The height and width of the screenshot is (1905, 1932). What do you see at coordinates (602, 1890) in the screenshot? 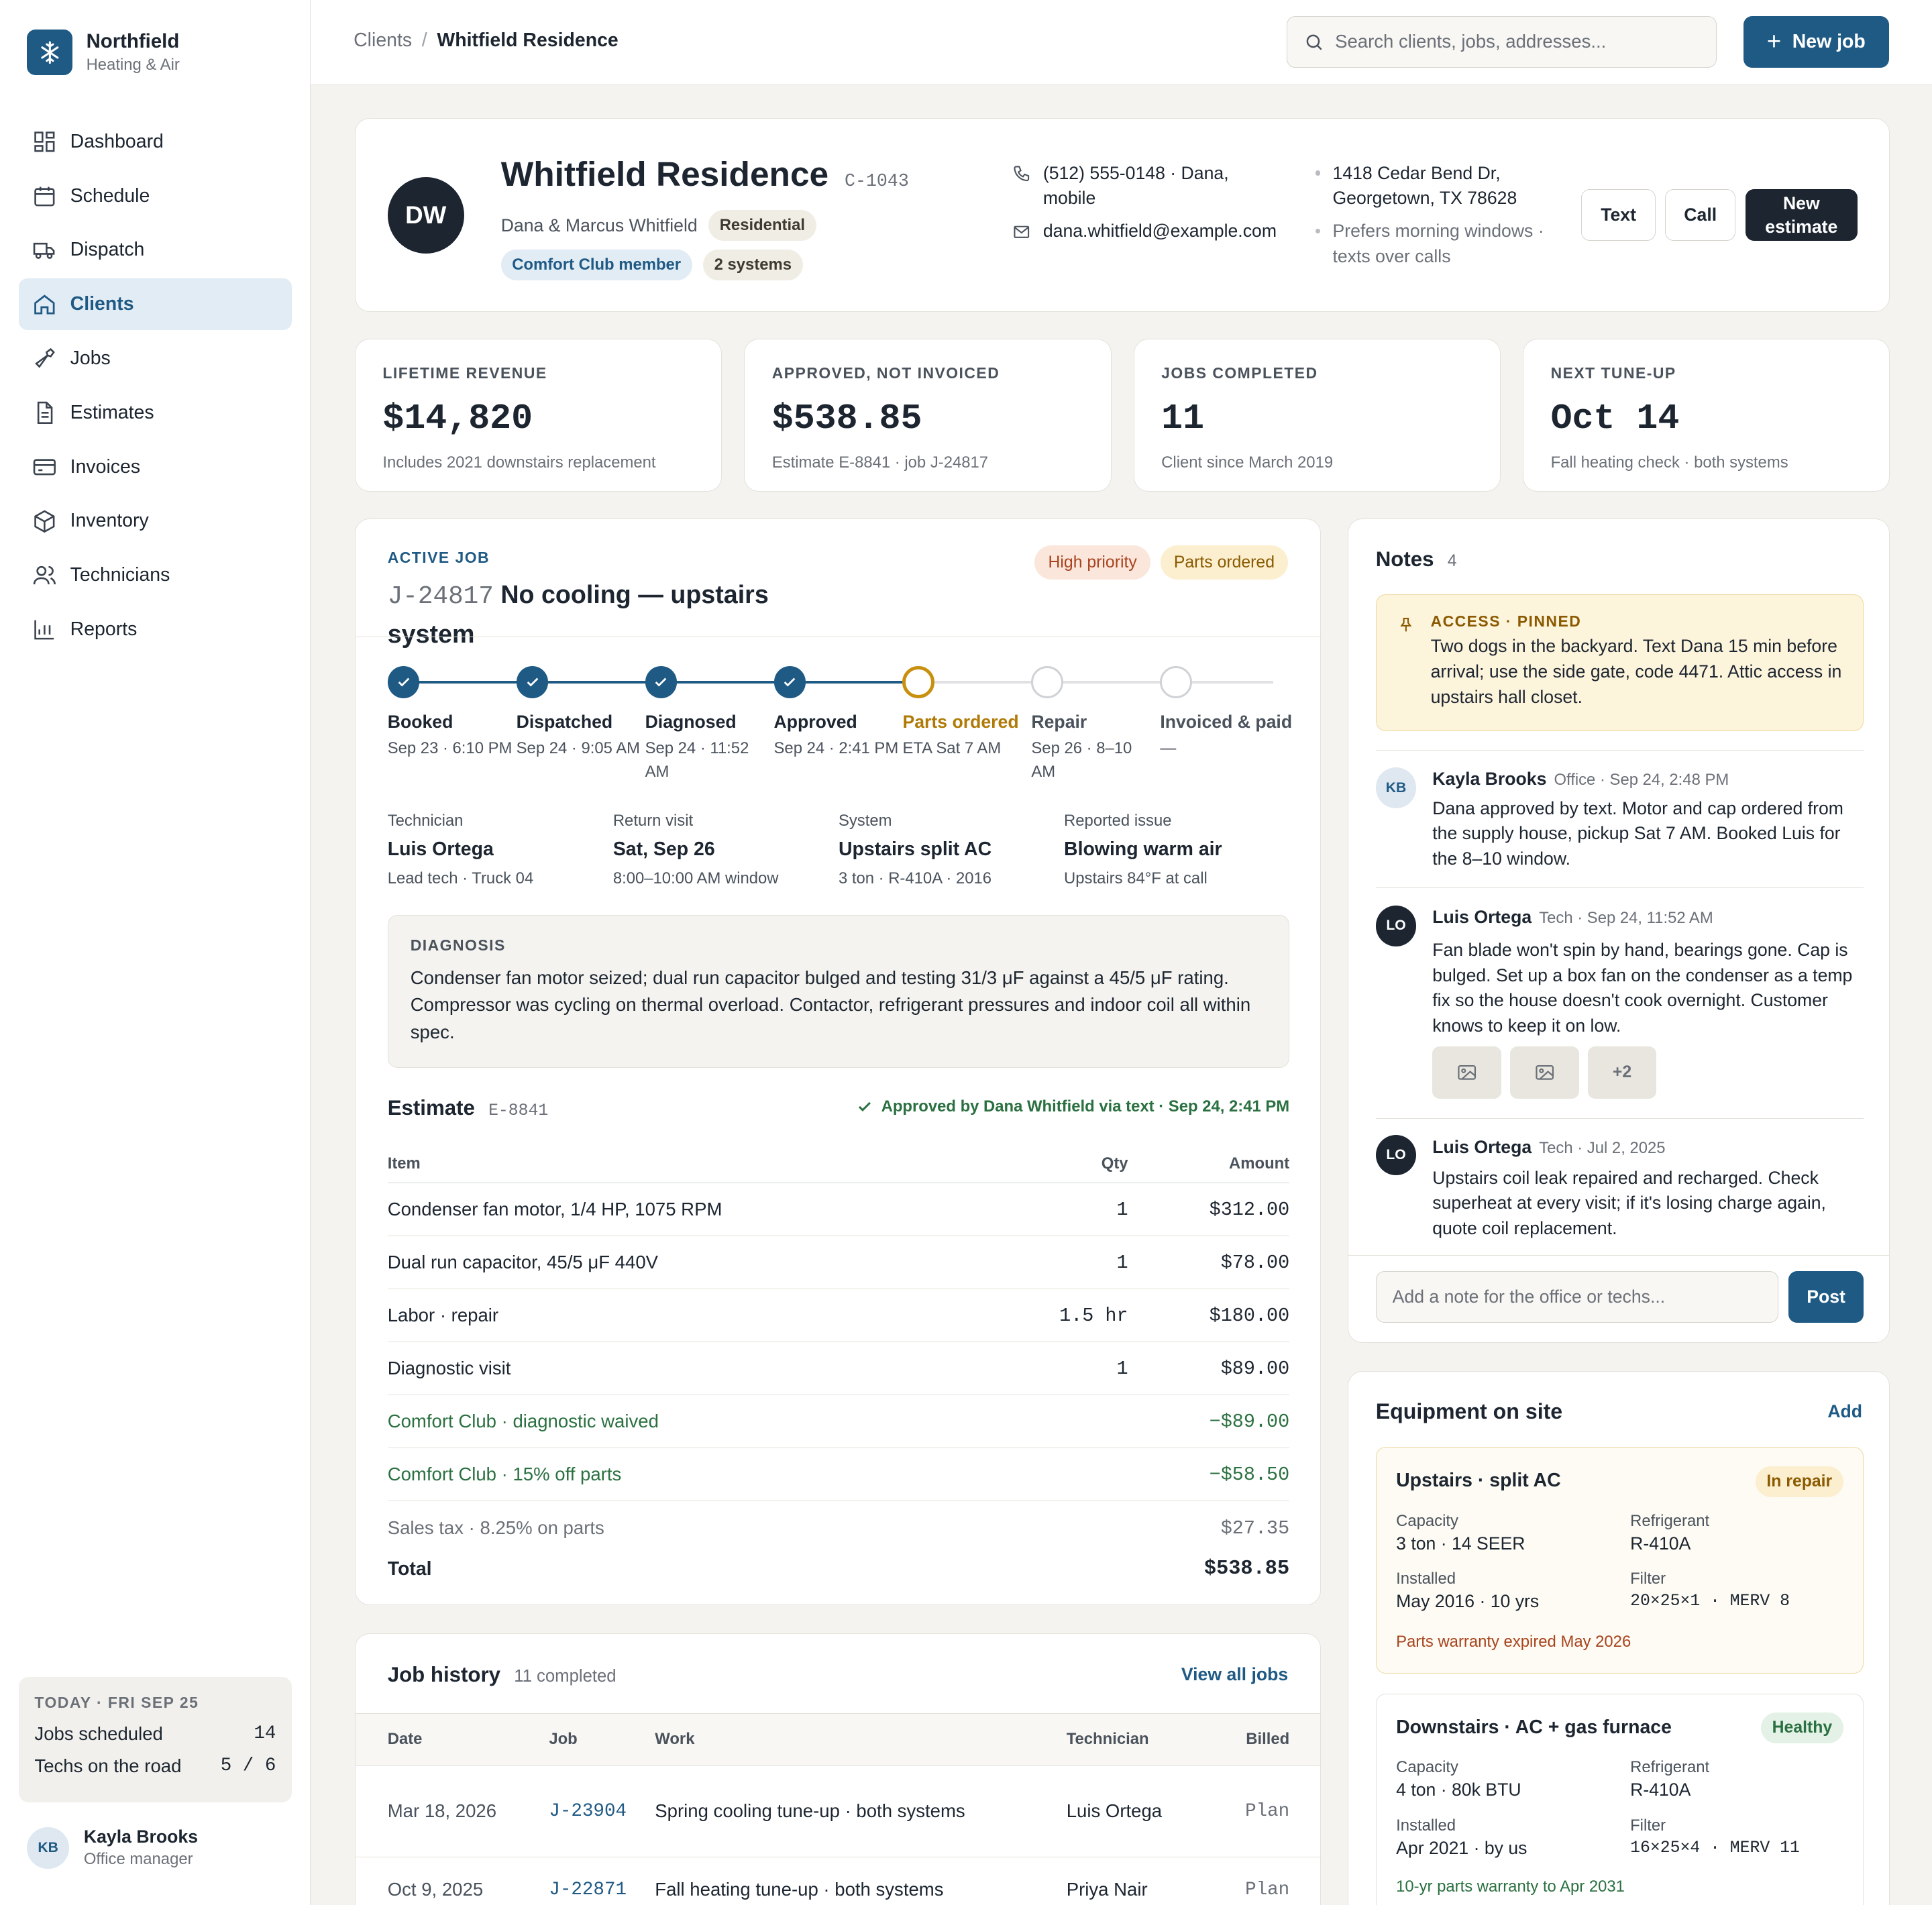
I see `row-job-link: J-22871` at bounding box center [602, 1890].